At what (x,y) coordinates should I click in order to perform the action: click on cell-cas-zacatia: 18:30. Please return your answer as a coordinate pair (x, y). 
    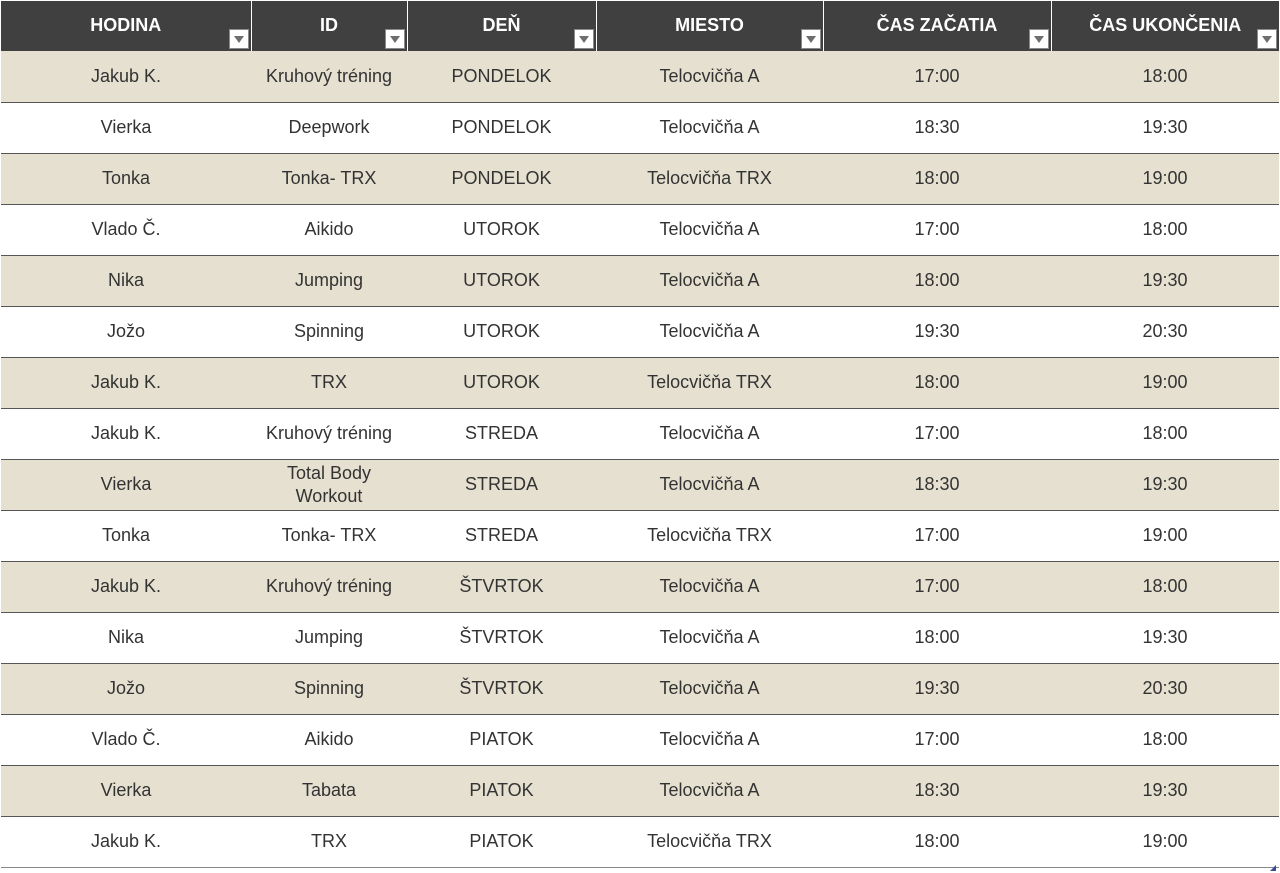
    Looking at the image, I should click on (937, 128).